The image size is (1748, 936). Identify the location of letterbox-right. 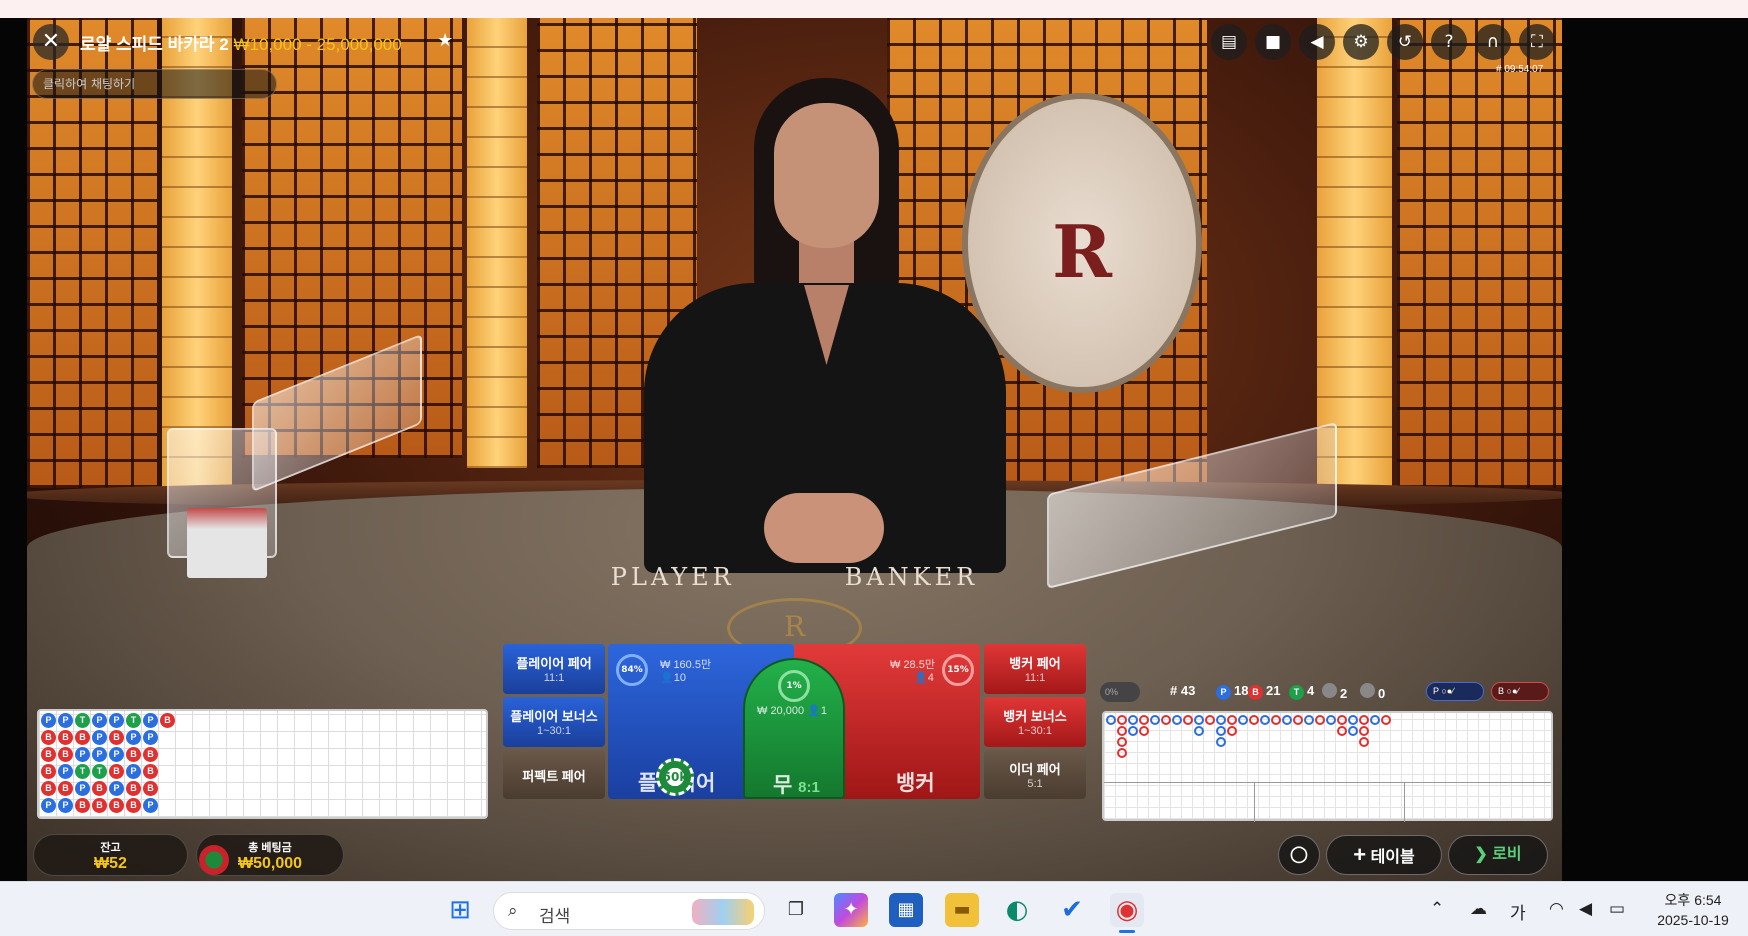
(1655, 449).